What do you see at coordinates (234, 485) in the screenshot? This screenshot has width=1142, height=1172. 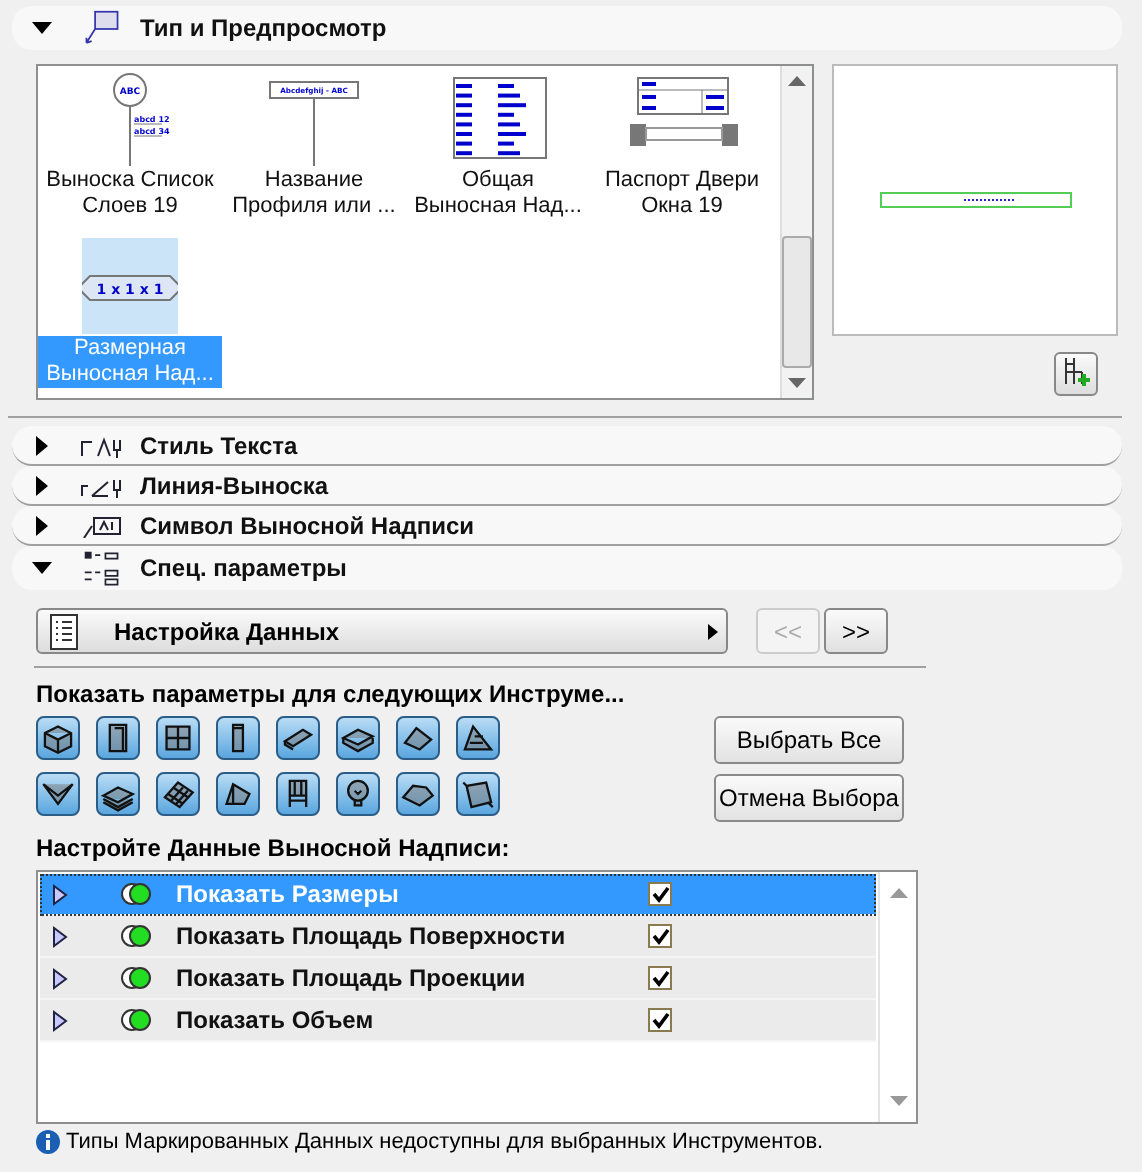 I see `section-title: Линия-Выноска` at bounding box center [234, 485].